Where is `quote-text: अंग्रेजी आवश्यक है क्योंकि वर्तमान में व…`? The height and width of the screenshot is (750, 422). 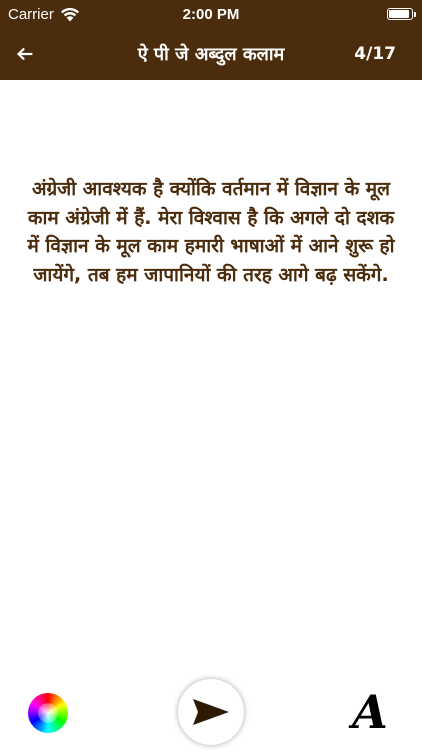 quote-text: अंग्रेजी आवश्यक है क्योंकि वर्तमान में व… is located at coordinates (211, 232).